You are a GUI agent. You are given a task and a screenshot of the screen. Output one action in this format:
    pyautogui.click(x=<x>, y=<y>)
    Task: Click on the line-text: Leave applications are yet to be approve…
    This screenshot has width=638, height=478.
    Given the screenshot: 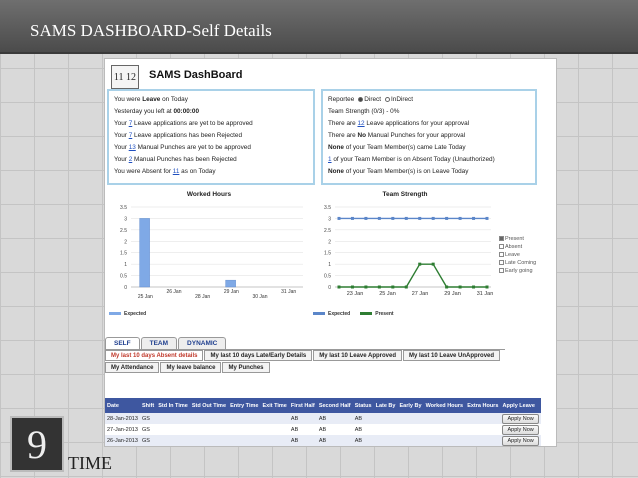 What is the action you would take?
    pyautogui.click(x=192, y=123)
    